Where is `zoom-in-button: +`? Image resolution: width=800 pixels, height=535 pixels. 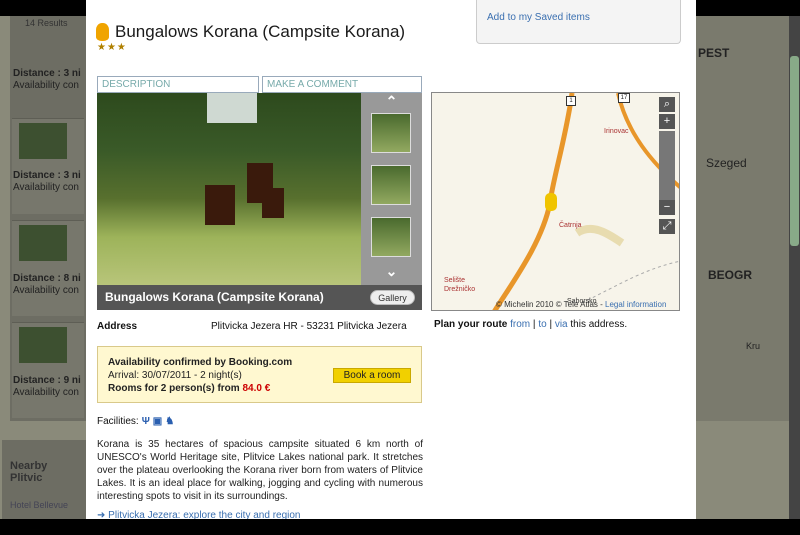
zoom-in-button: + is located at coordinates (667, 121).